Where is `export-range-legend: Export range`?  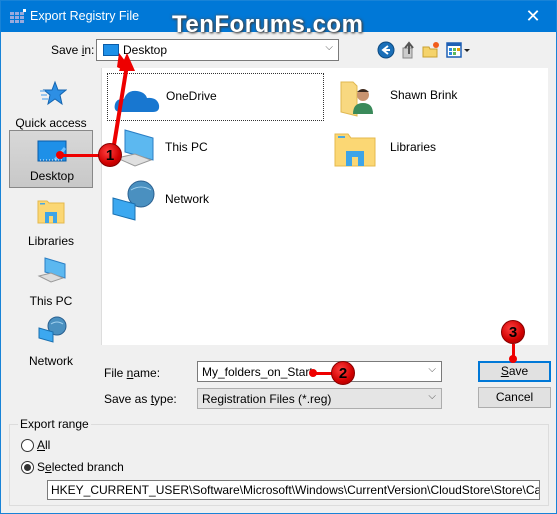
export-range-legend: Export range is located at coordinates (54, 424).